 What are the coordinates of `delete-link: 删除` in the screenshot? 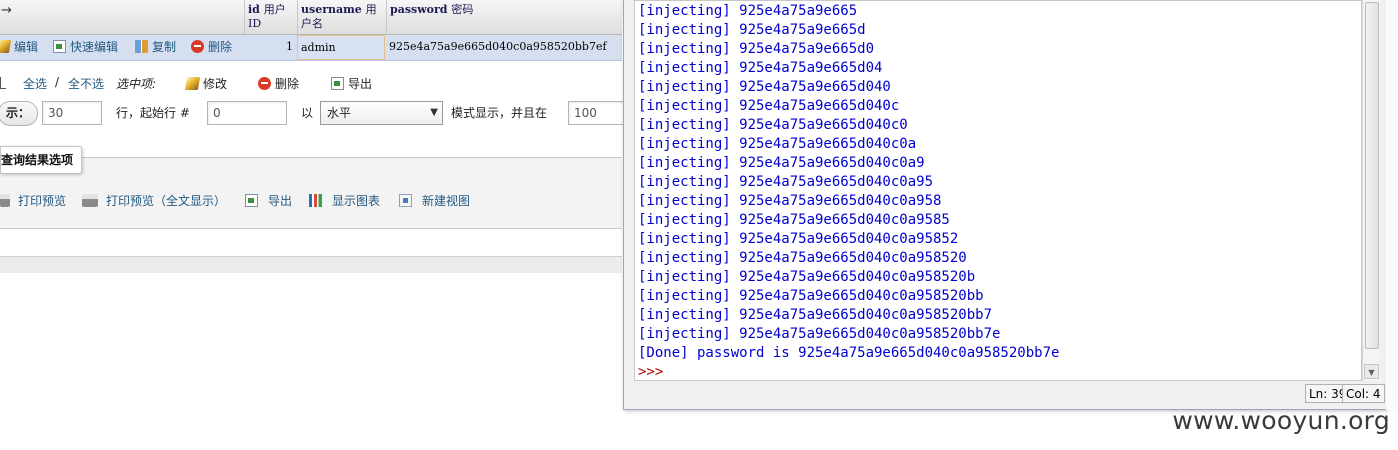 It's located at (211, 47).